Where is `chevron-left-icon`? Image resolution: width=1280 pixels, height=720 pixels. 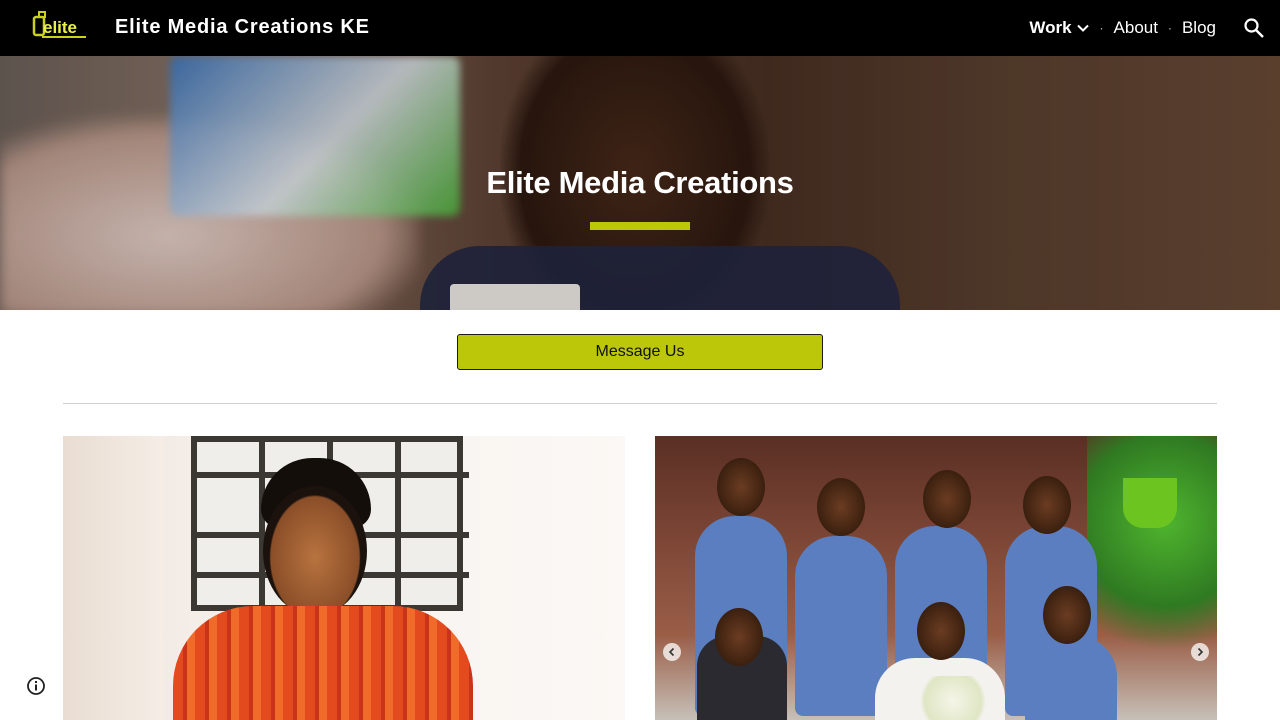 chevron-left-icon is located at coordinates (671, 652).